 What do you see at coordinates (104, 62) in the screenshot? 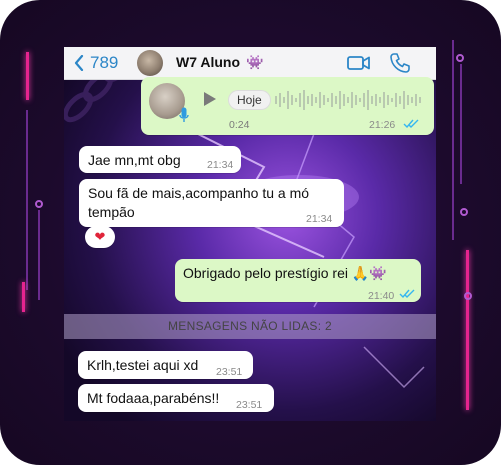
I see `unread-count: 789` at bounding box center [104, 62].